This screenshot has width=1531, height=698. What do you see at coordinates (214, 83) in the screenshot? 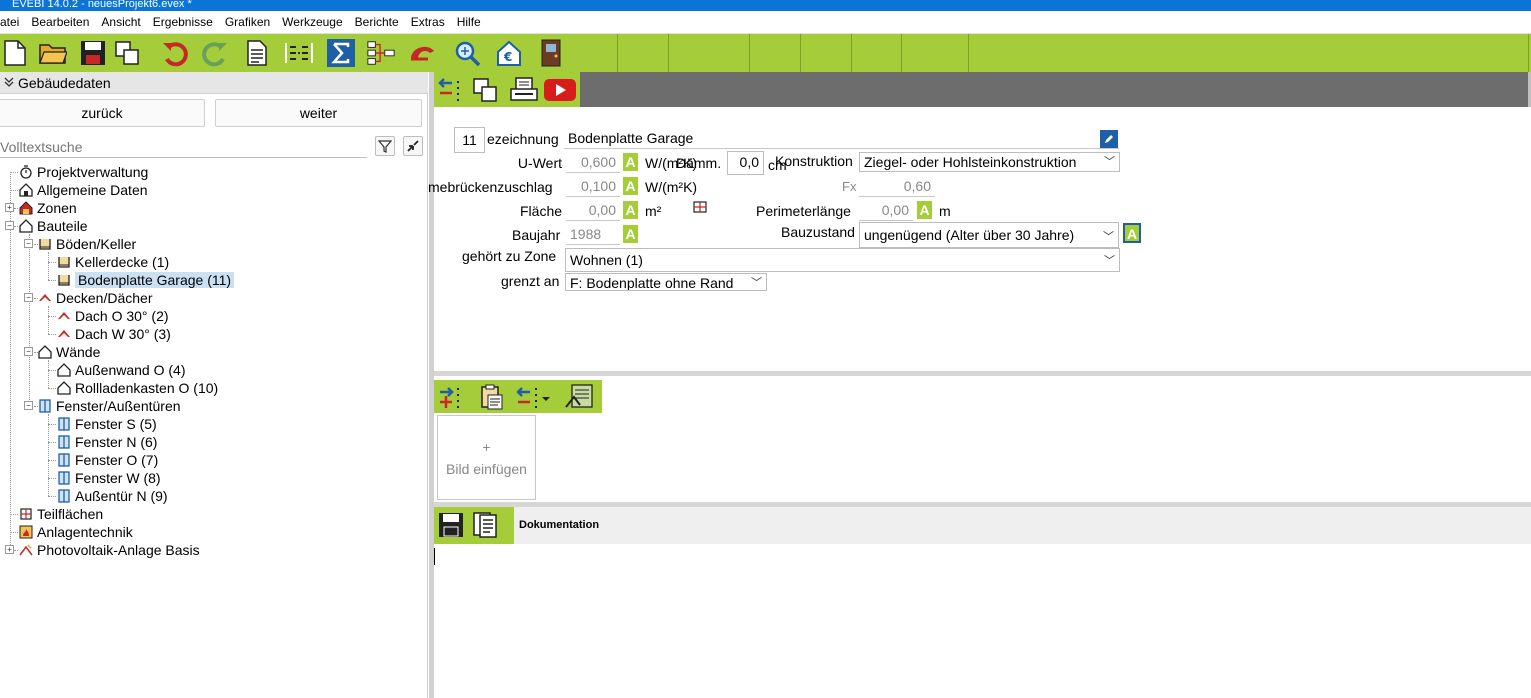
I see `sidebar-header: Gebäudedaten` at bounding box center [214, 83].